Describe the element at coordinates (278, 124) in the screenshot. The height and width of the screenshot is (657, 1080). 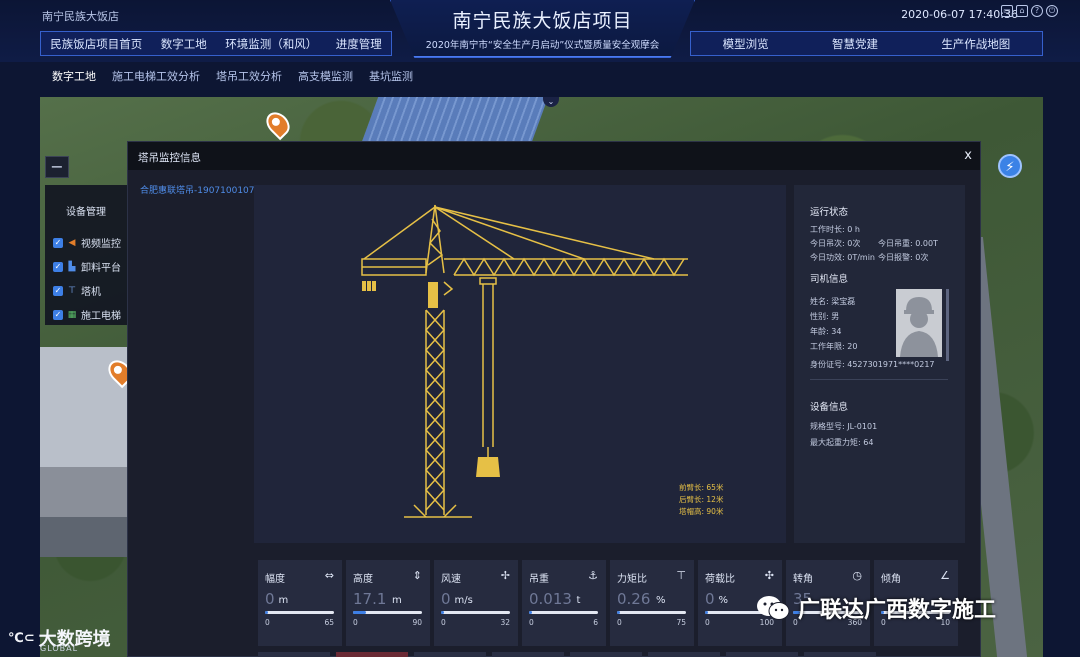
I see `map-pin-icon` at that location.